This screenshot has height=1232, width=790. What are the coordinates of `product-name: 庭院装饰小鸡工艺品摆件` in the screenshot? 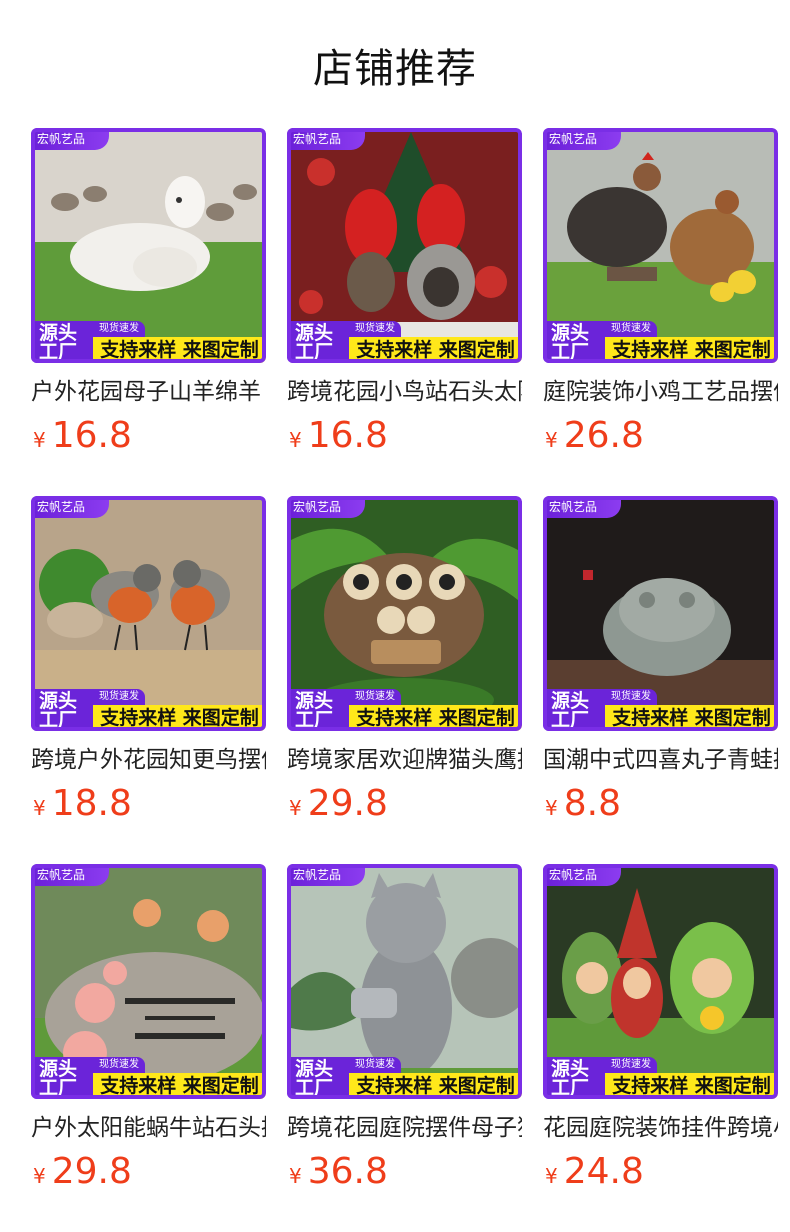 It's located at (660, 392).